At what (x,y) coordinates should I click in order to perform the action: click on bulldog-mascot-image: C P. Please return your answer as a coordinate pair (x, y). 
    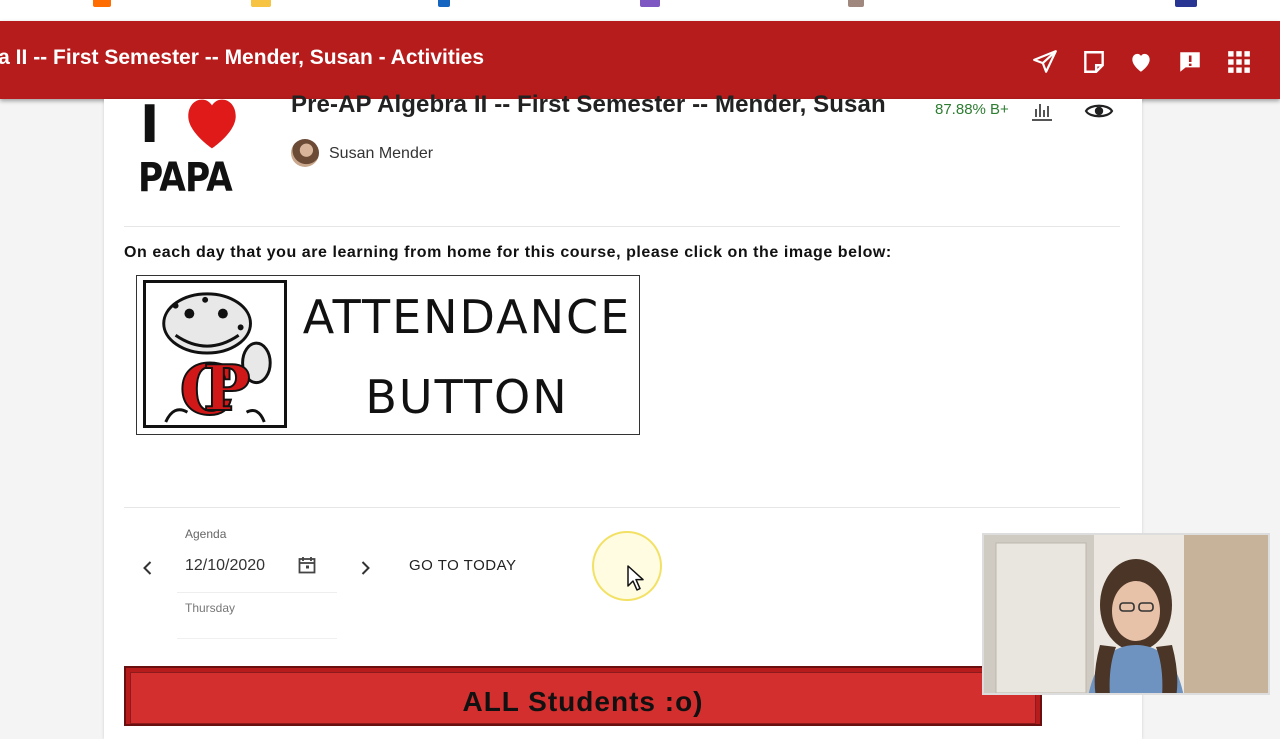
    Looking at the image, I should click on (215, 356).